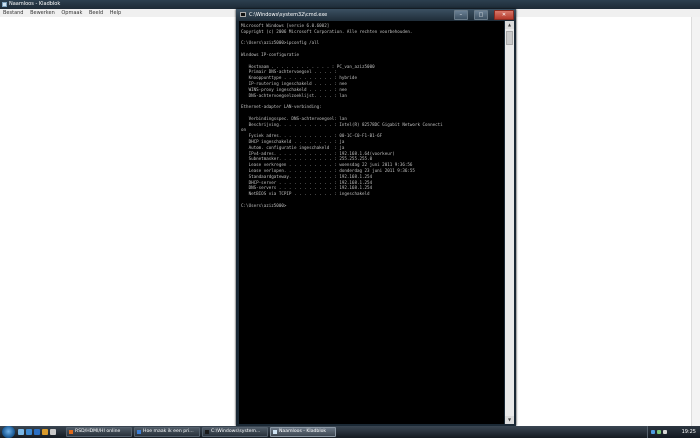 Image resolution: width=700 pixels, height=438 pixels. What do you see at coordinates (115, 13) in the screenshot?
I see `menu-help: Help` at bounding box center [115, 13].